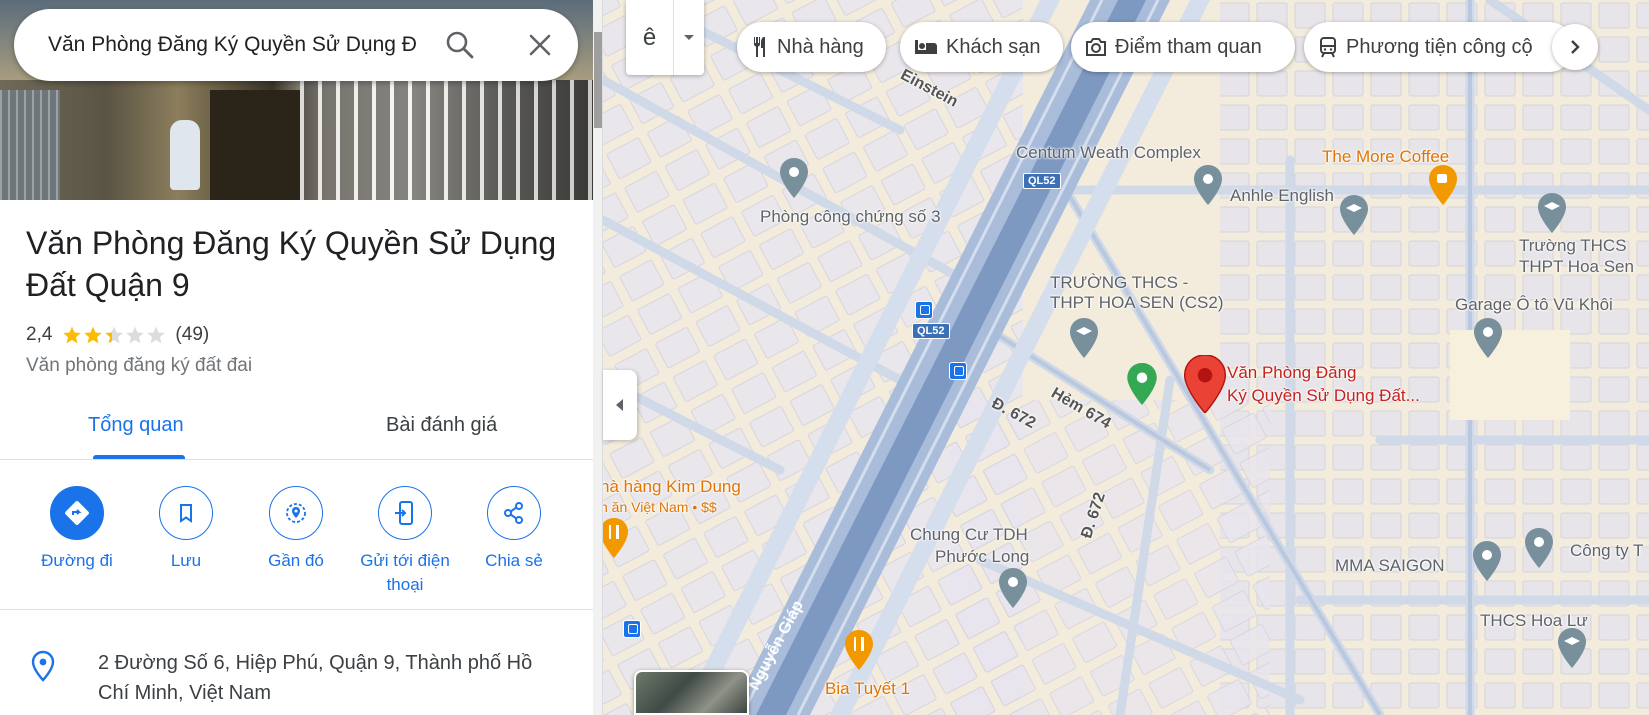 The width and height of the screenshot is (1649, 715). What do you see at coordinates (30, 145) in the screenshot?
I see `photo-wall` at bounding box center [30, 145].